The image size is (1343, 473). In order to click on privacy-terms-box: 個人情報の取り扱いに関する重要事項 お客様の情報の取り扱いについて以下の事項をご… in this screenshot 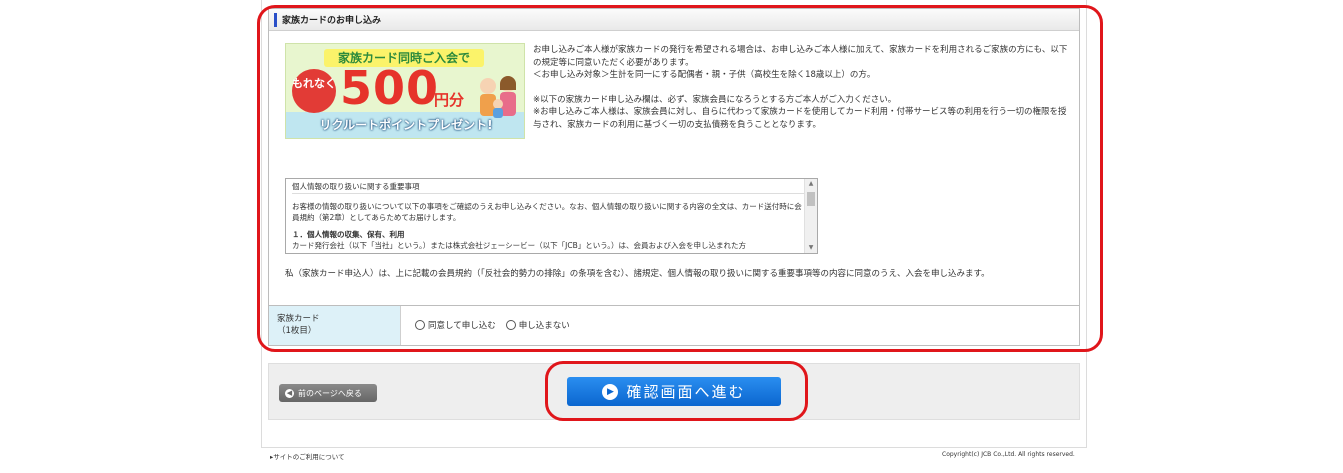, I will do `click(551, 216)`.